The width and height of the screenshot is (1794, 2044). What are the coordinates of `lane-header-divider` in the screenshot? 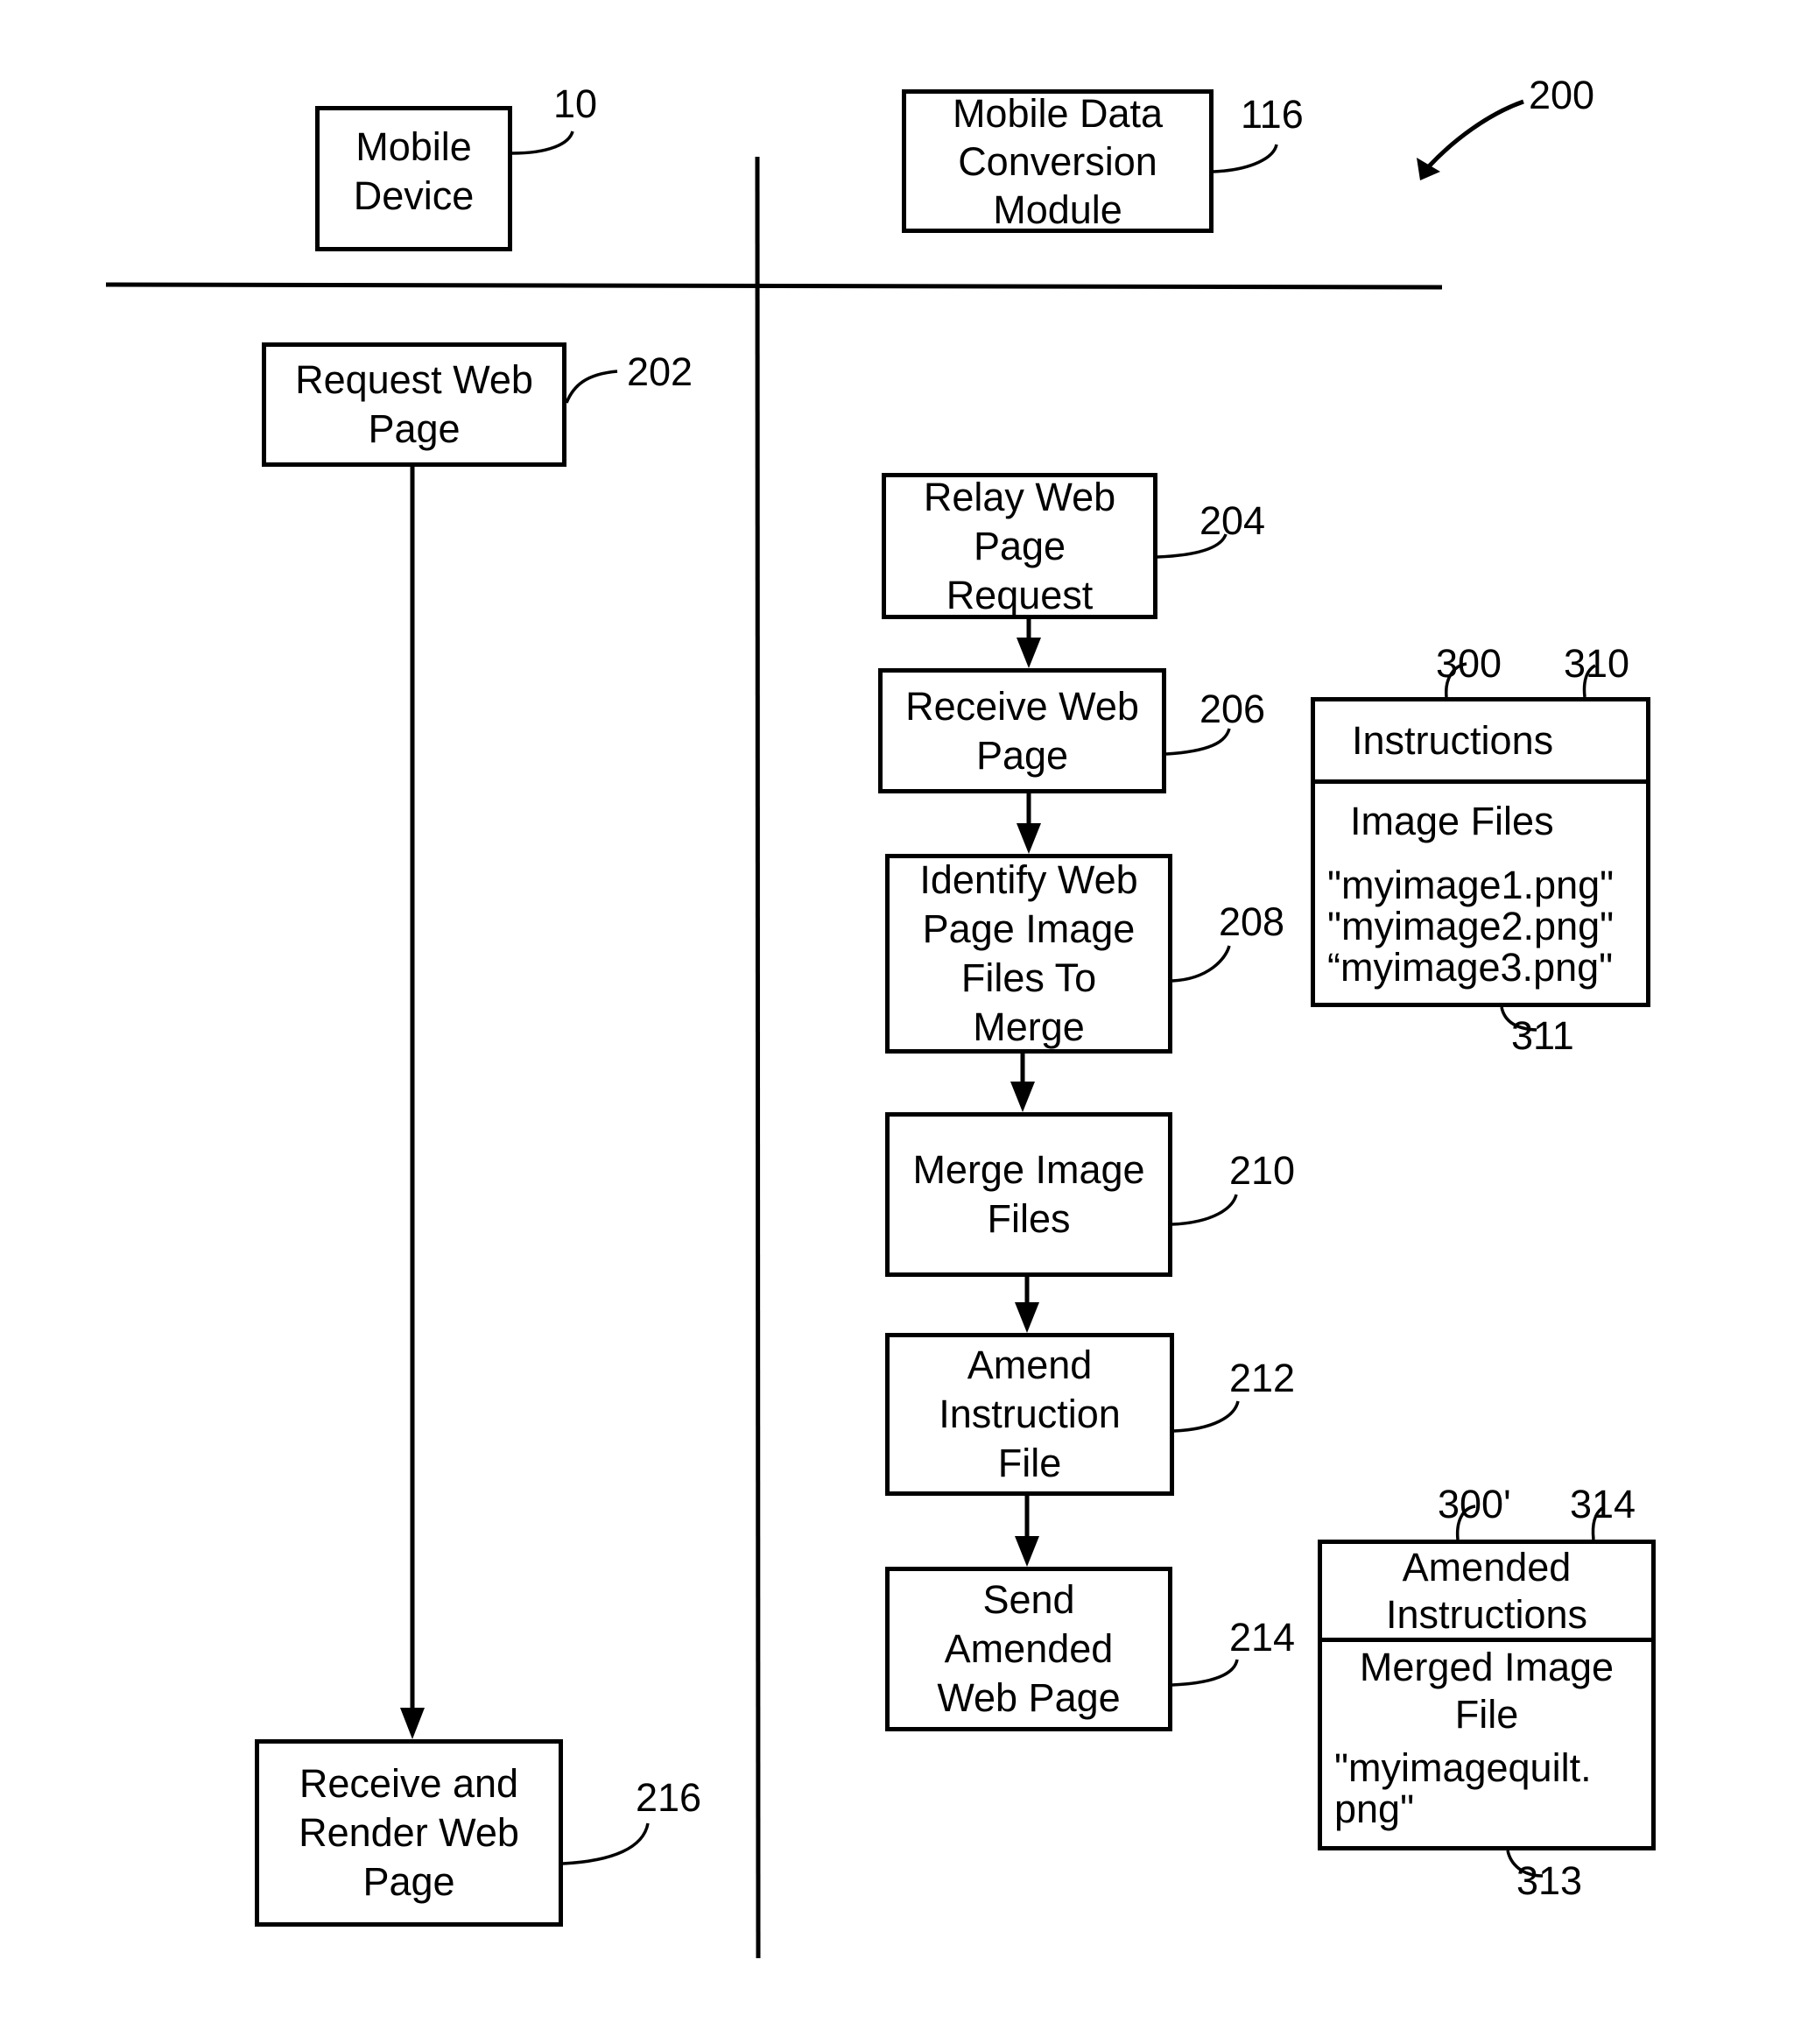 It's located at (774, 286).